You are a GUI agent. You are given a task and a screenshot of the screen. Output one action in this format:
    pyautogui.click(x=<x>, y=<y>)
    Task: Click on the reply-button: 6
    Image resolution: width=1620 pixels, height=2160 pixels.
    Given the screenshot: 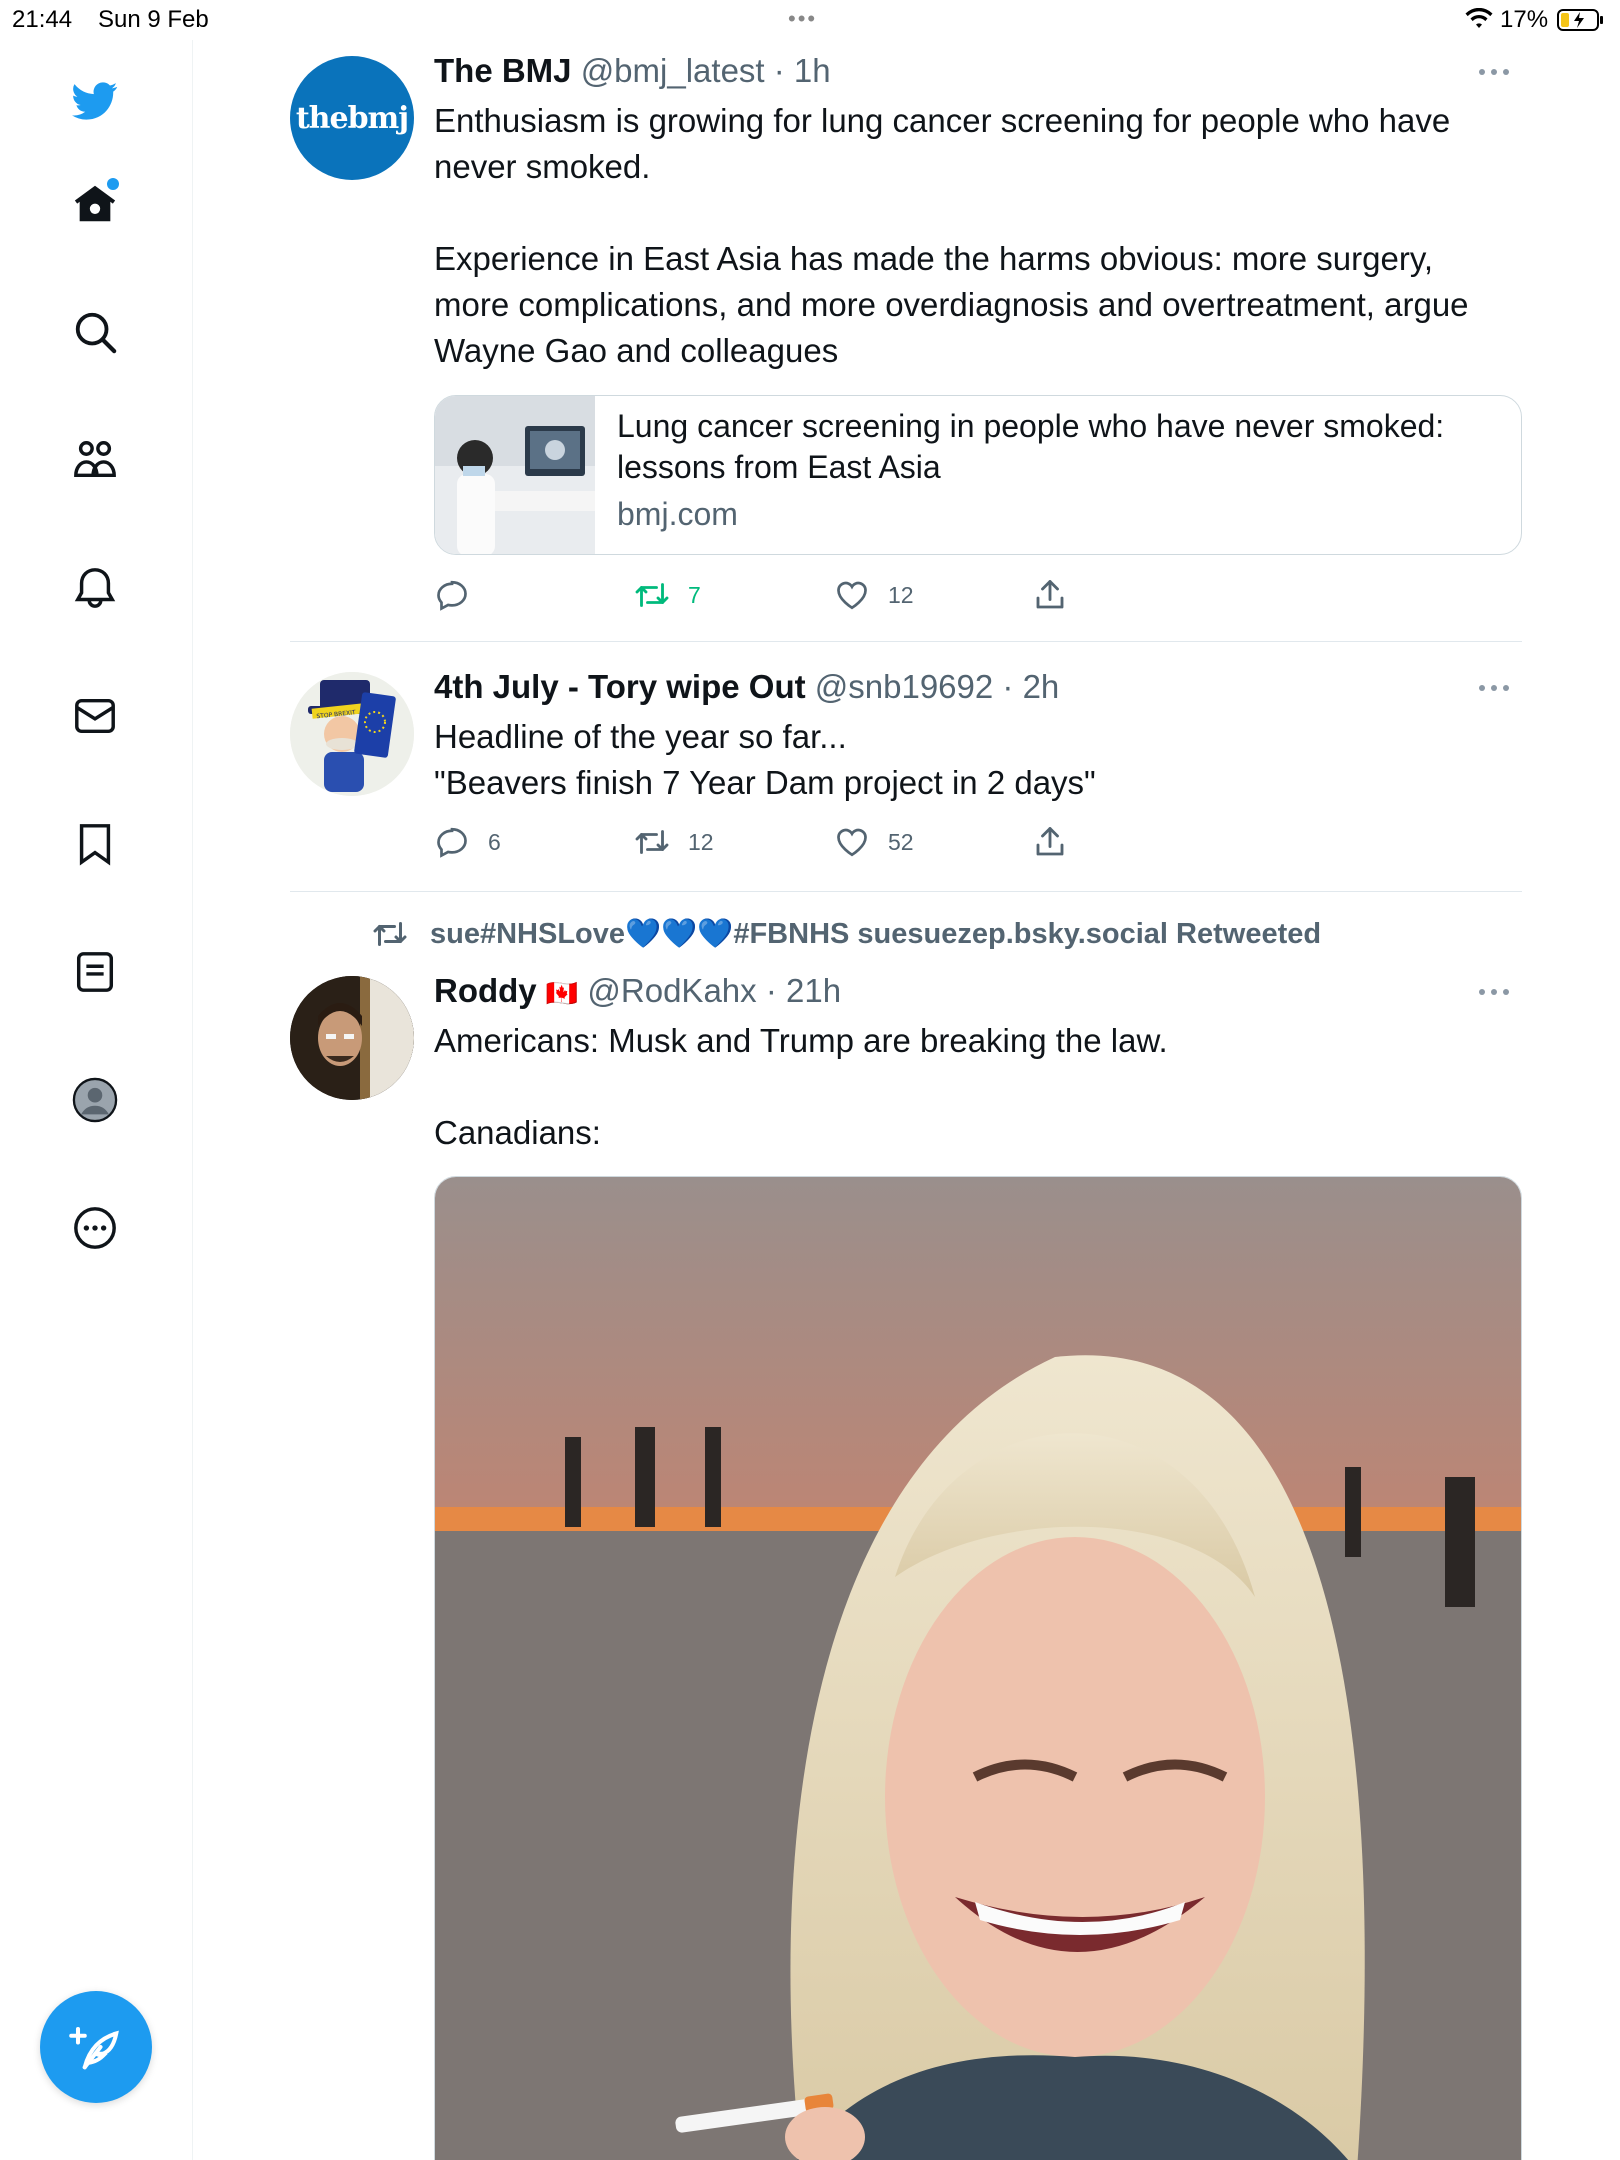 What is the action you would take?
    pyautogui.click(x=467, y=842)
    